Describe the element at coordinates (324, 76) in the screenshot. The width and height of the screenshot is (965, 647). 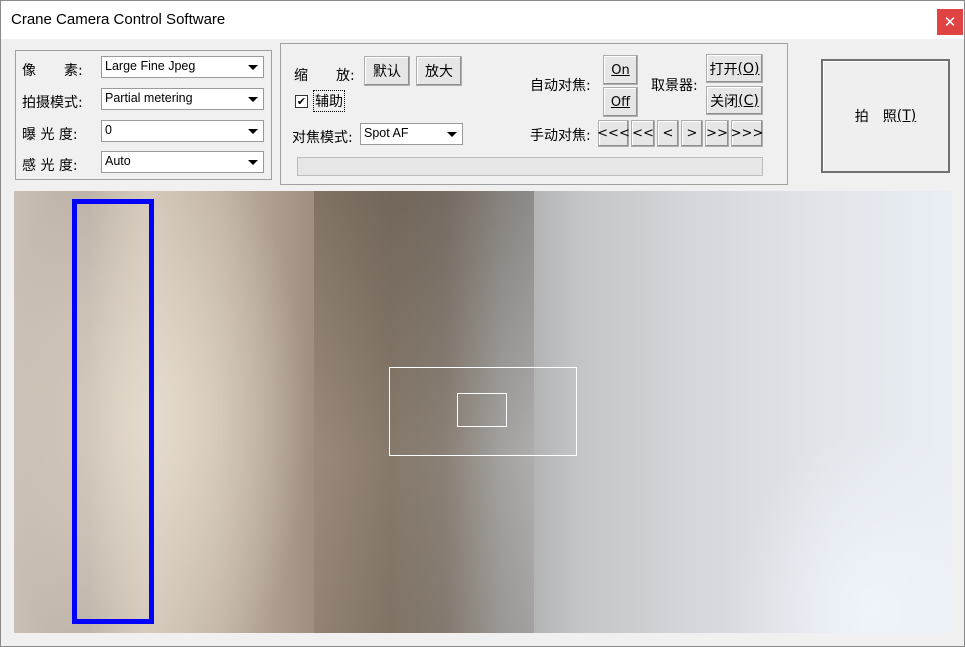
I see `zoom-label: 缩 放:` at that location.